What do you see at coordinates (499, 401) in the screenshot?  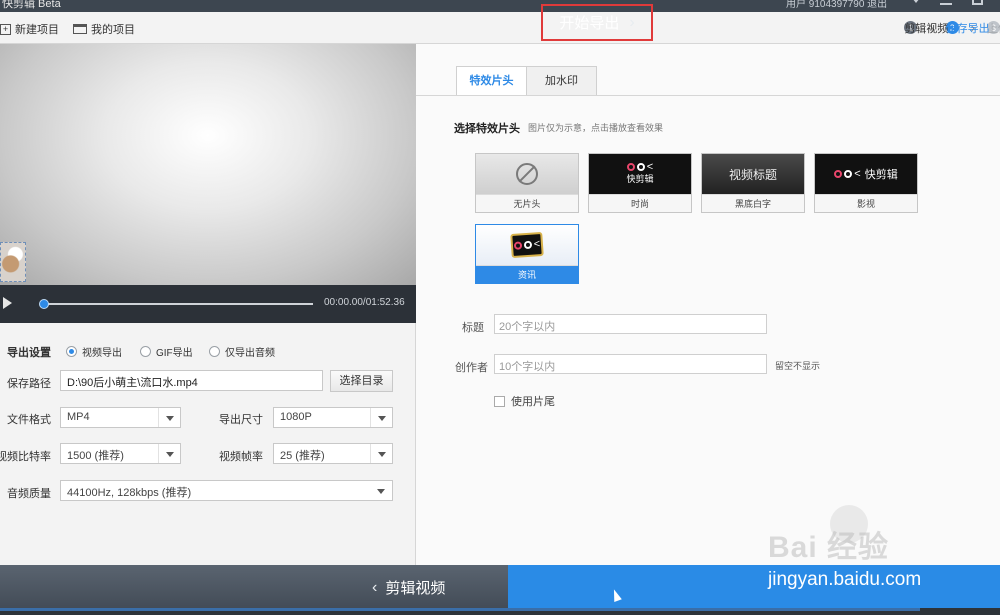 I see `checkbox-box` at bounding box center [499, 401].